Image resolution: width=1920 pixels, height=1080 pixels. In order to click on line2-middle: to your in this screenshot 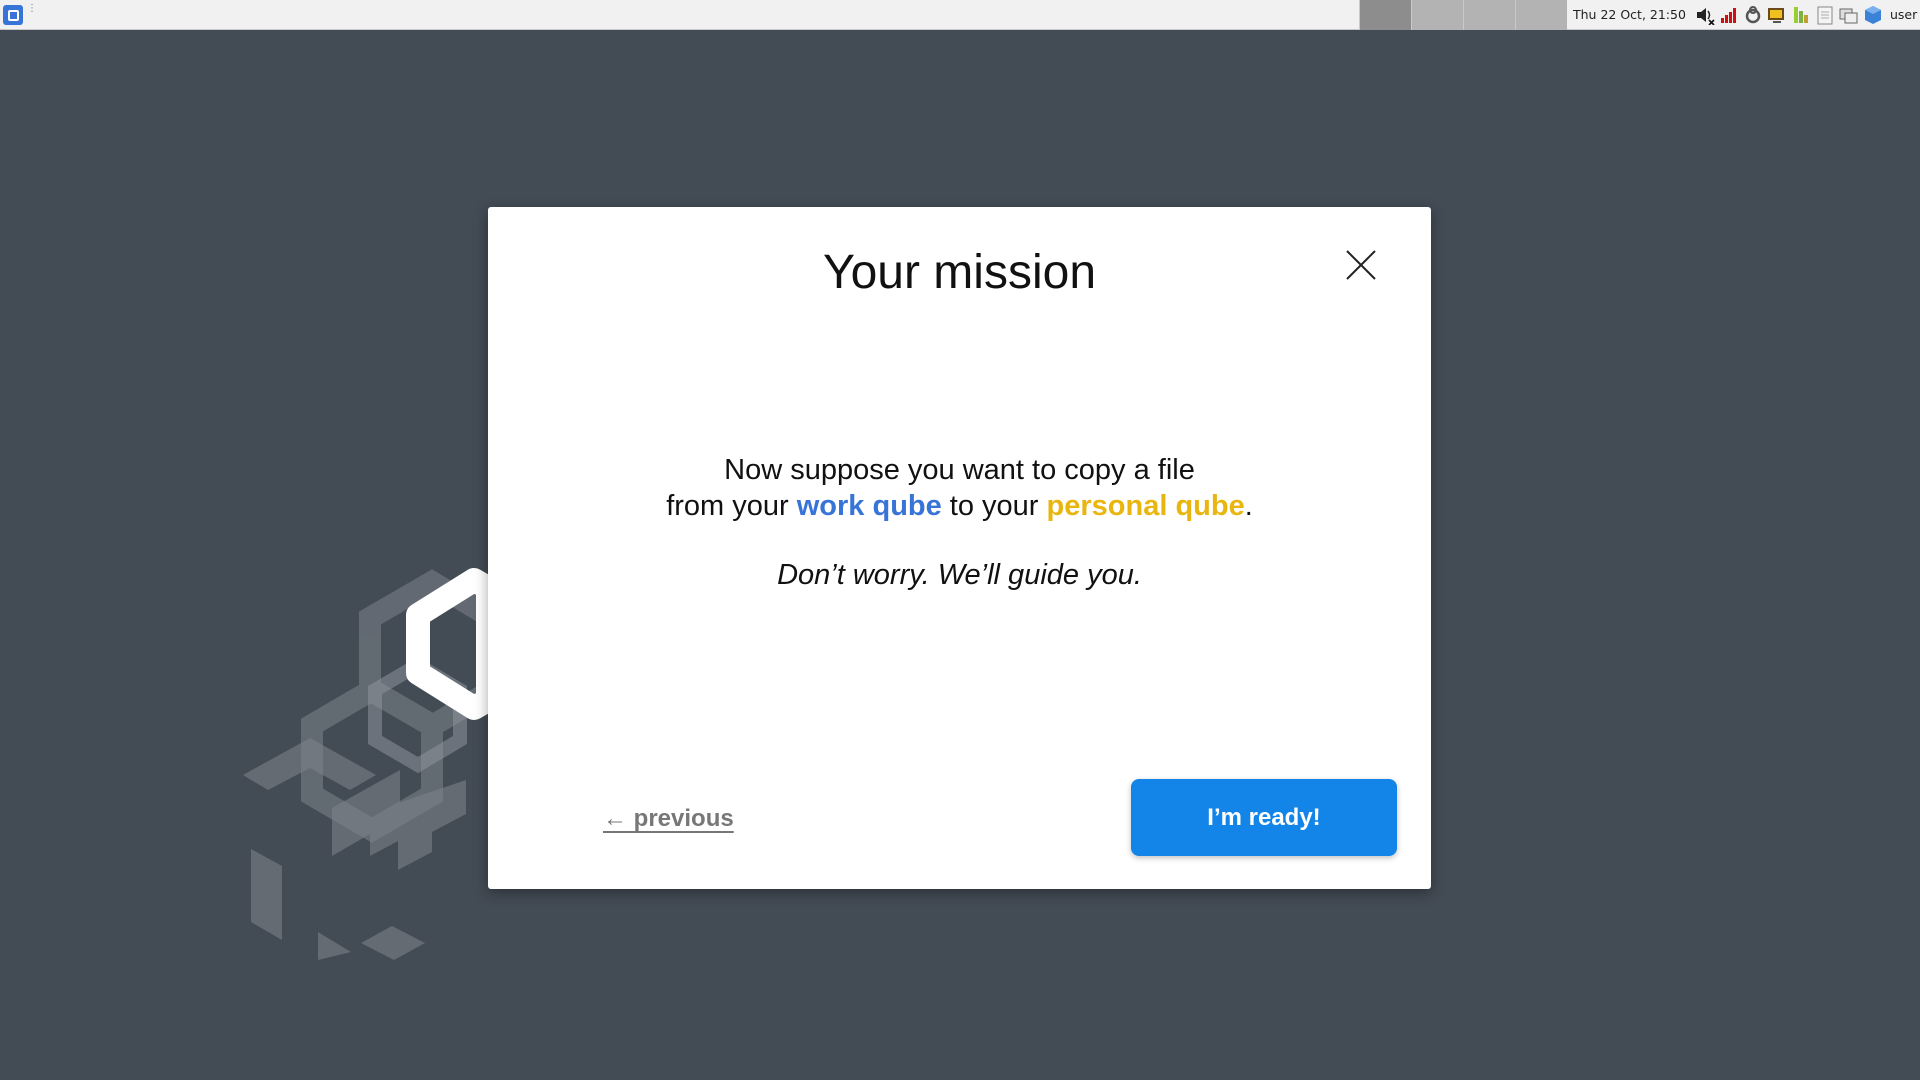, I will do `click(994, 506)`.